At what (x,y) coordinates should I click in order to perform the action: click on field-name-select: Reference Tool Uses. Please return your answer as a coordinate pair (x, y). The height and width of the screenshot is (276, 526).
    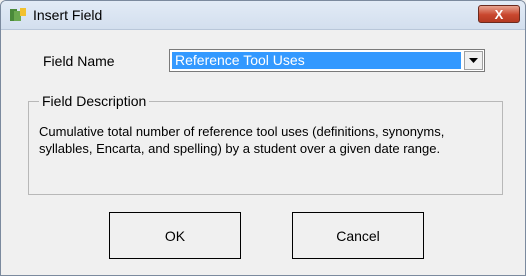
    Looking at the image, I should click on (327, 60).